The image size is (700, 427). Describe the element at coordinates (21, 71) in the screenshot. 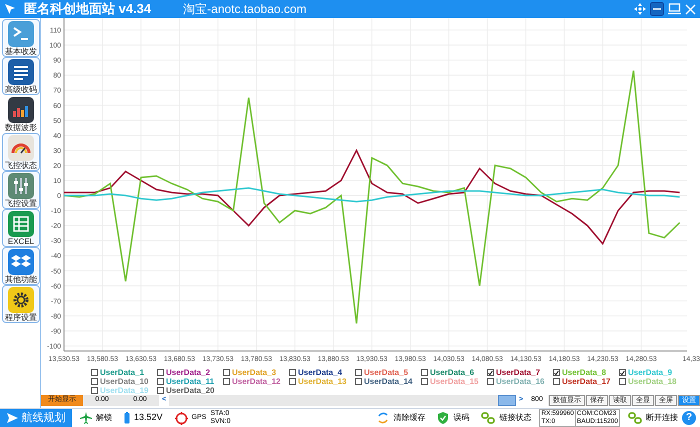

I see `document-icon` at that location.